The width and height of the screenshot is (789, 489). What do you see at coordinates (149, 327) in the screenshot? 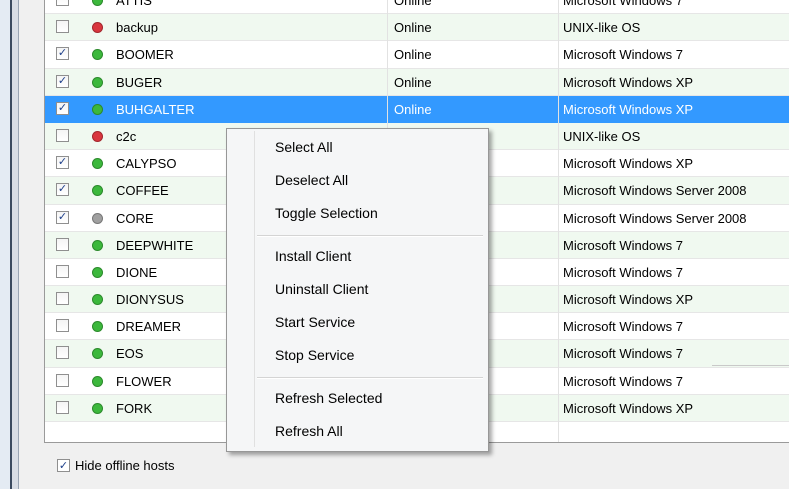
I see `host-name: DREAMER` at bounding box center [149, 327].